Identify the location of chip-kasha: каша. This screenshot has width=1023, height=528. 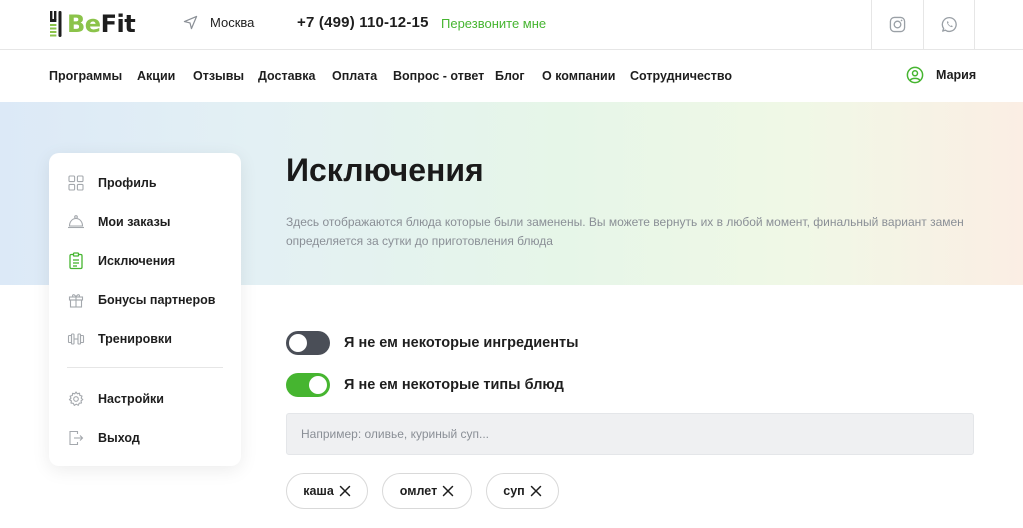
(327, 491).